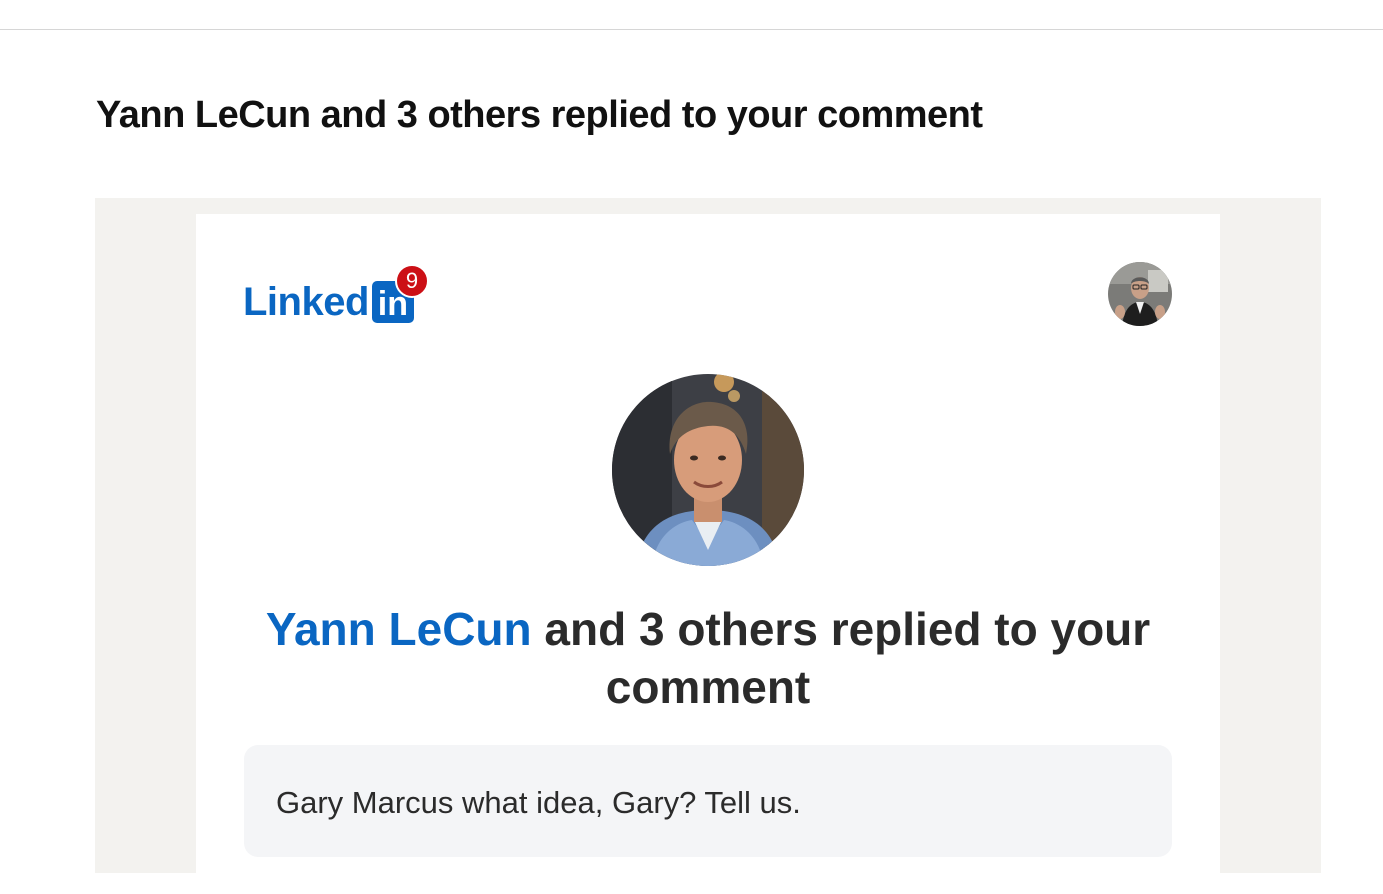 This screenshot has height=894, width=1383. I want to click on actor-avatar, so click(708, 470).